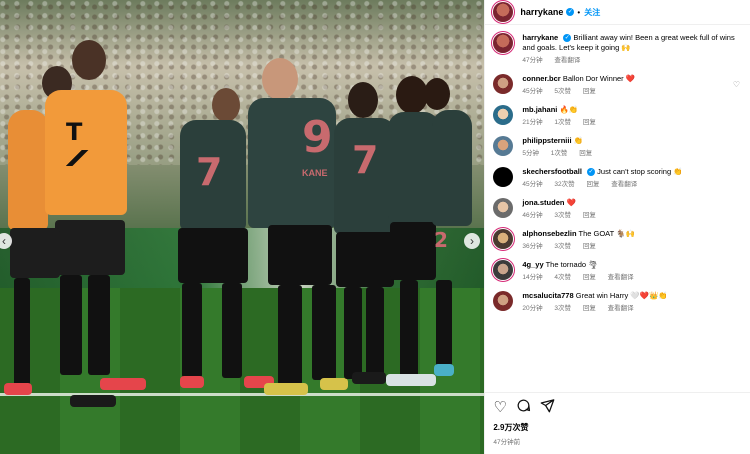 Image resolution: width=750 pixels, height=454 pixels. I want to click on staff-leg-back, so click(22, 333).